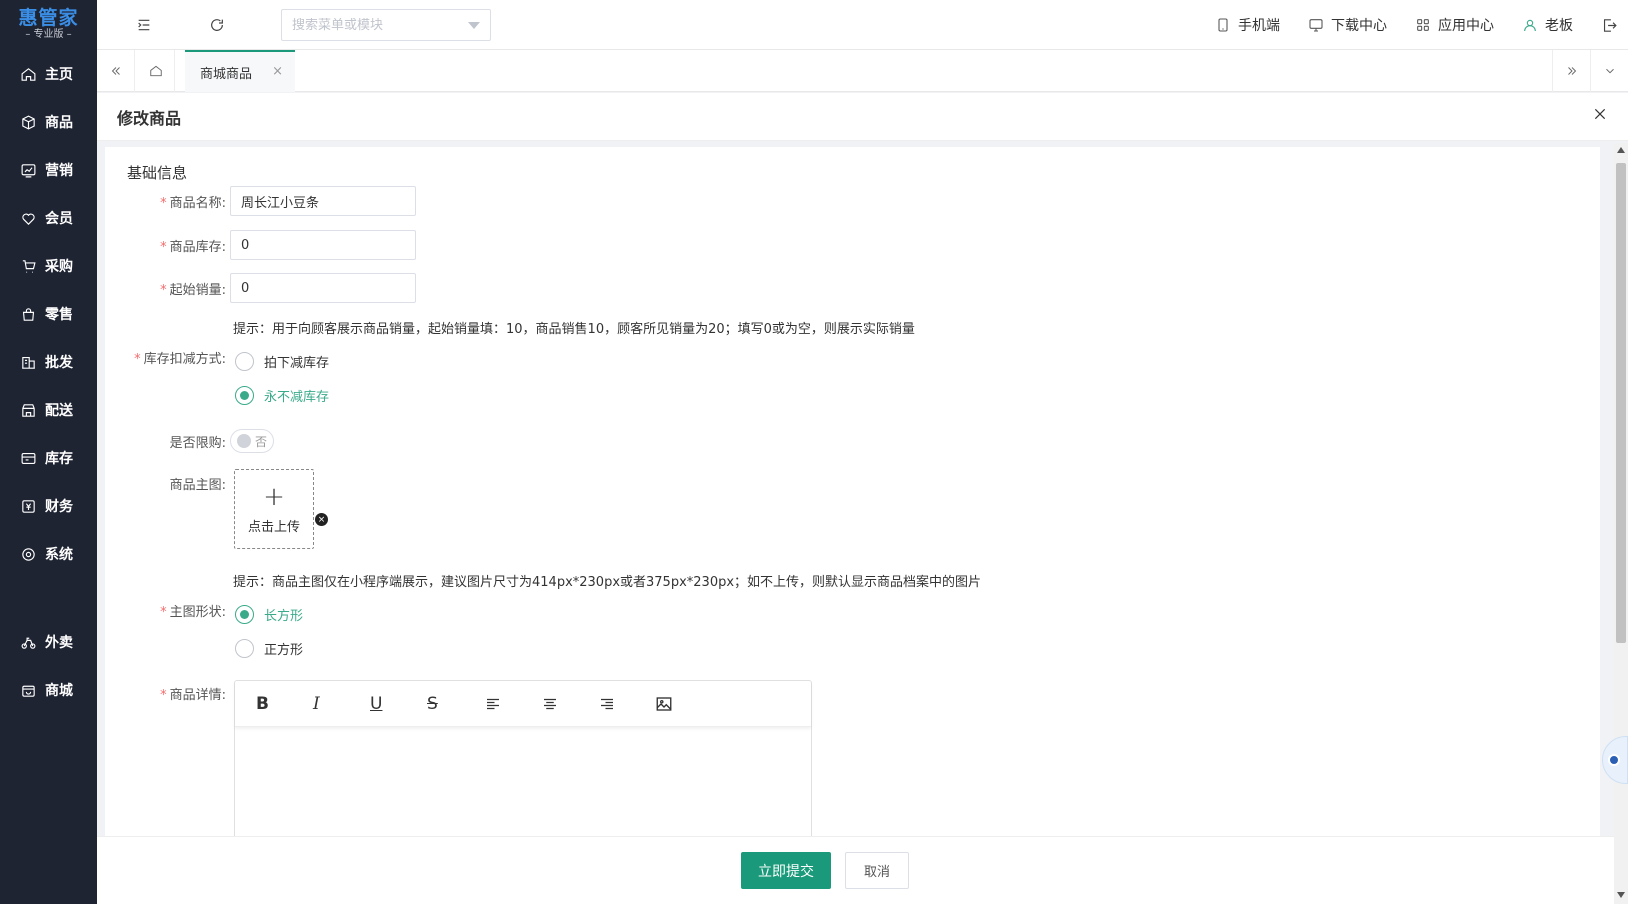 Image resolution: width=1628 pixels, height=904 pixels. I want to click on tab-mall-goods: 商城商品 ×, so click(240, 71).